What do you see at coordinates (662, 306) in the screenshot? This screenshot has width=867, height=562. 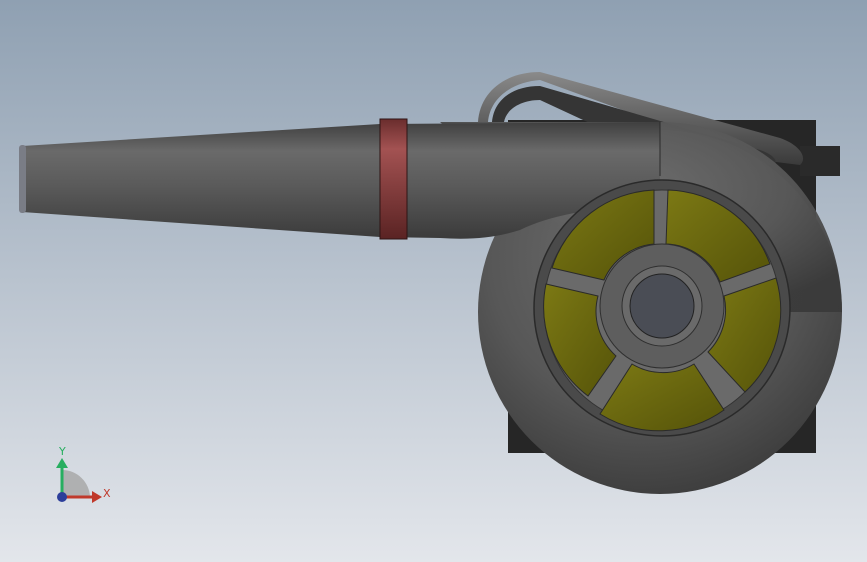 I see `fan-hub` at bounding box center [662, 306].